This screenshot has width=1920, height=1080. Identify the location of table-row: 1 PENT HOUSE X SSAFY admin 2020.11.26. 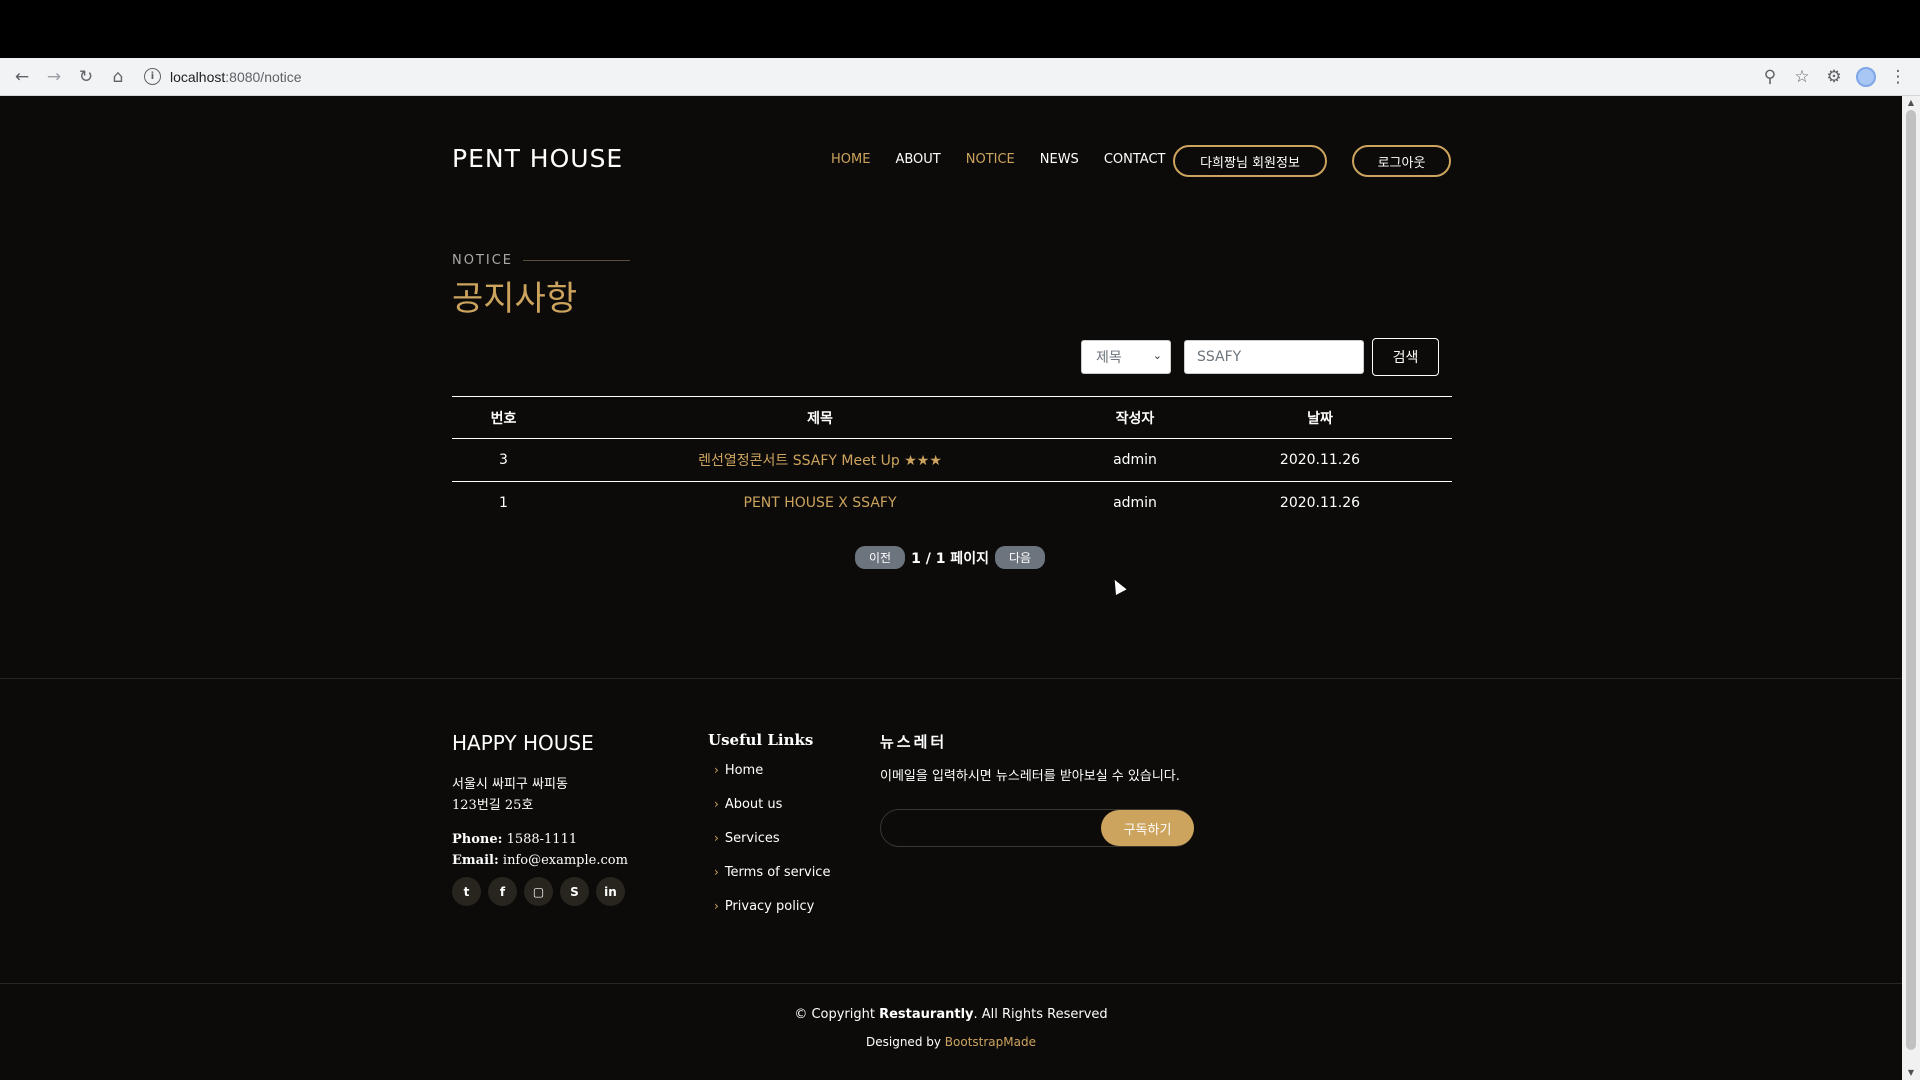
(952, 503).